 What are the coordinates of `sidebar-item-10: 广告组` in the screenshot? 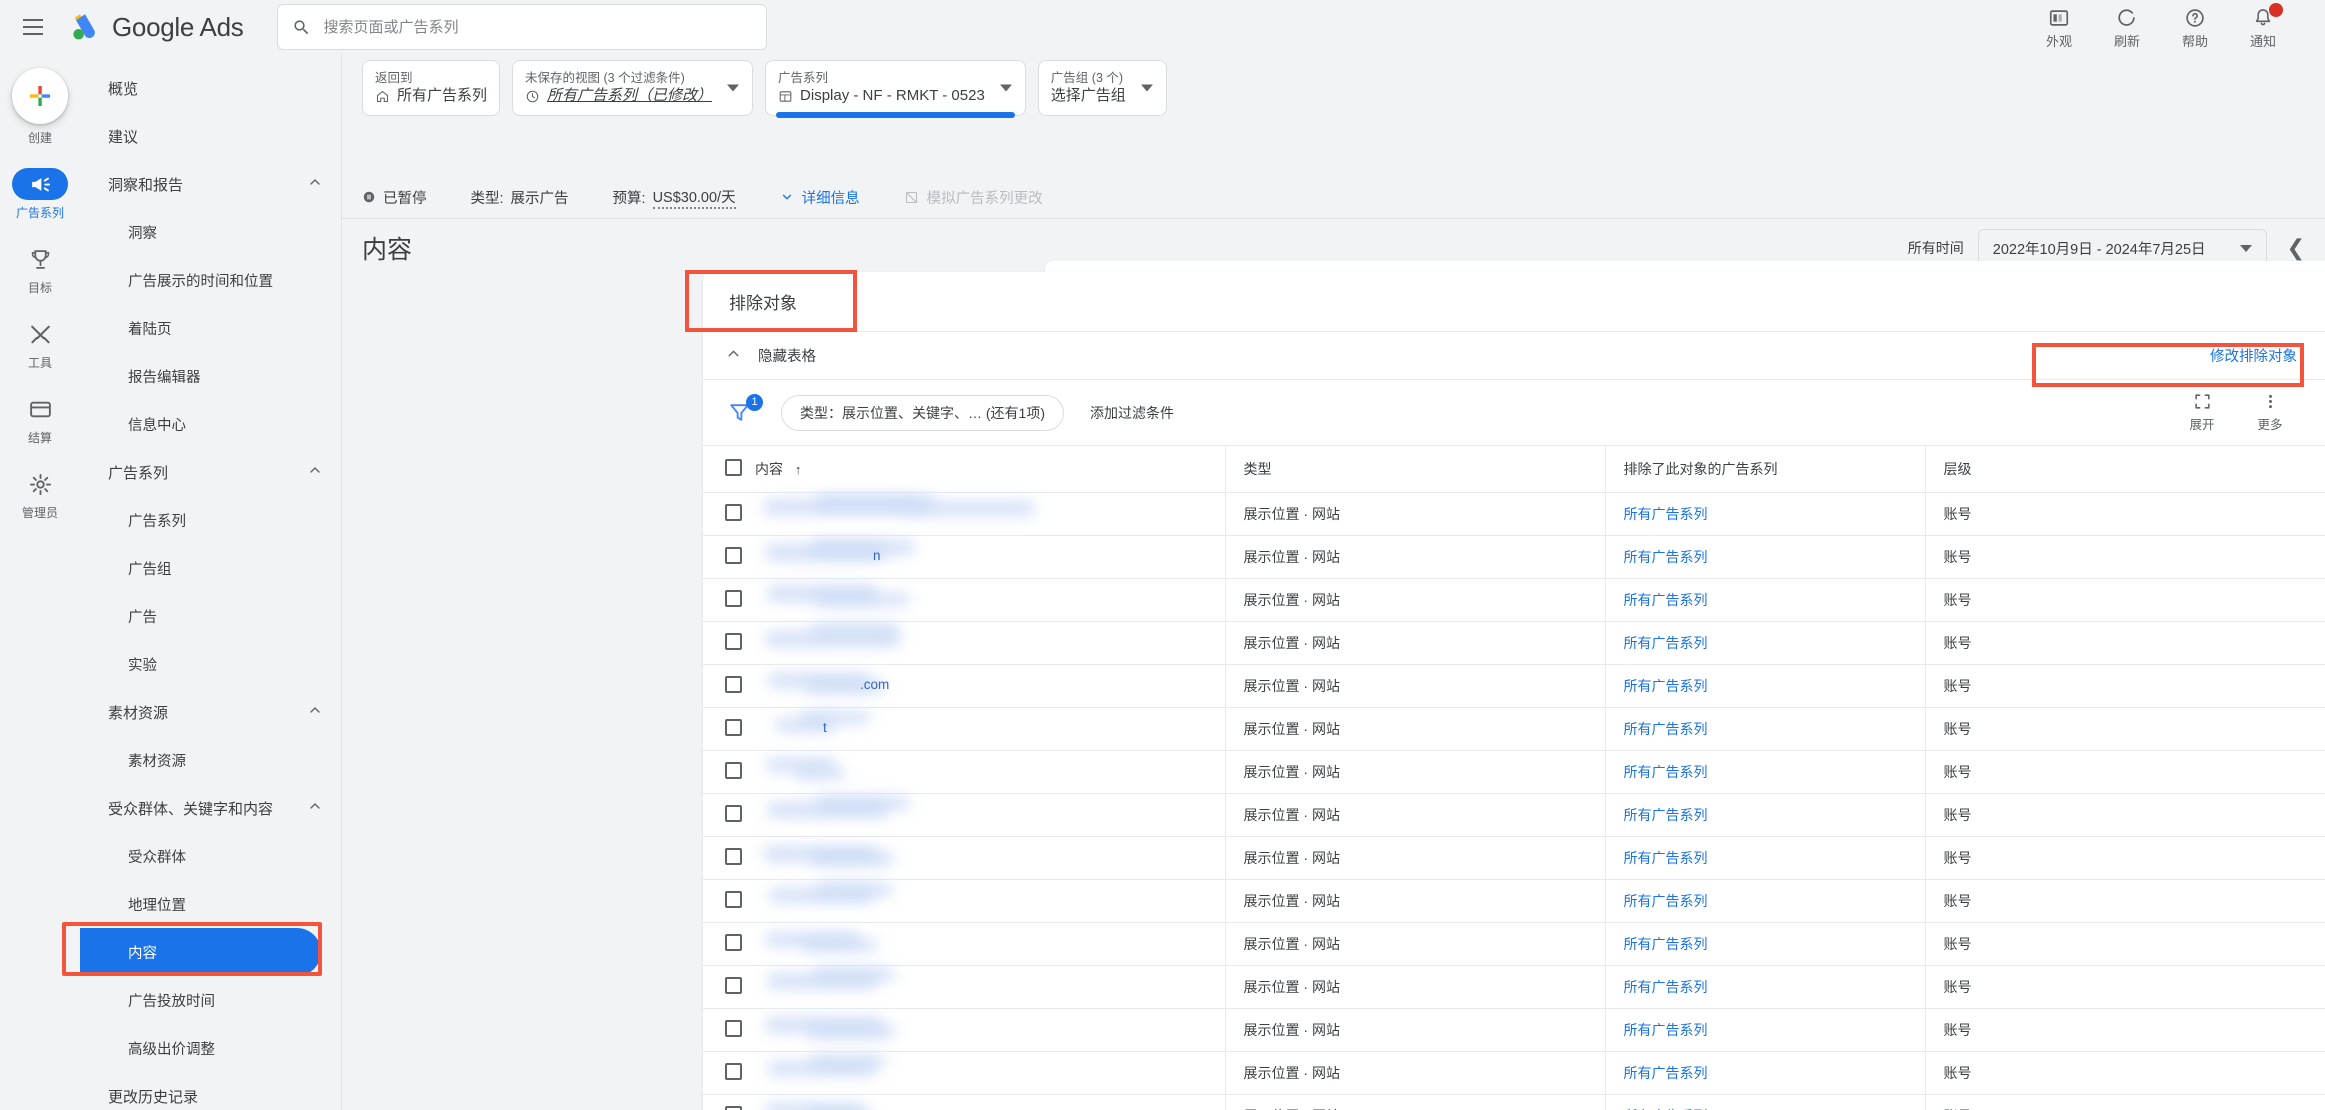 It's located at (210, 568).